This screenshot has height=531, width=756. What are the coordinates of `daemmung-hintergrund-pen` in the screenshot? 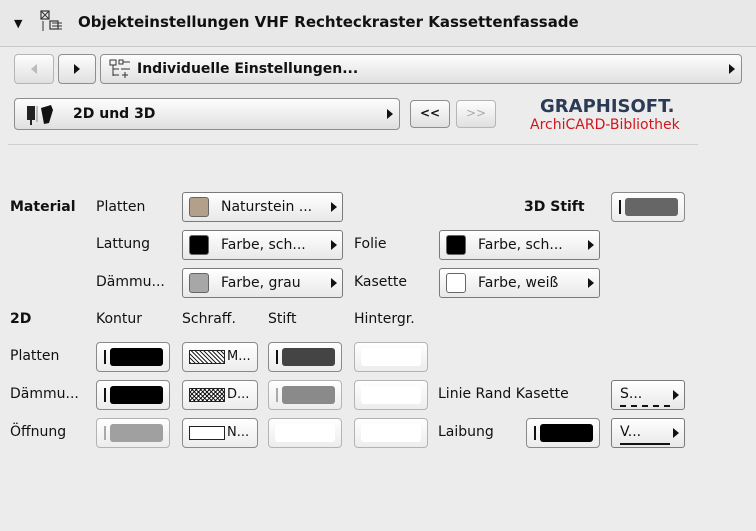 It's located at (391, 395).